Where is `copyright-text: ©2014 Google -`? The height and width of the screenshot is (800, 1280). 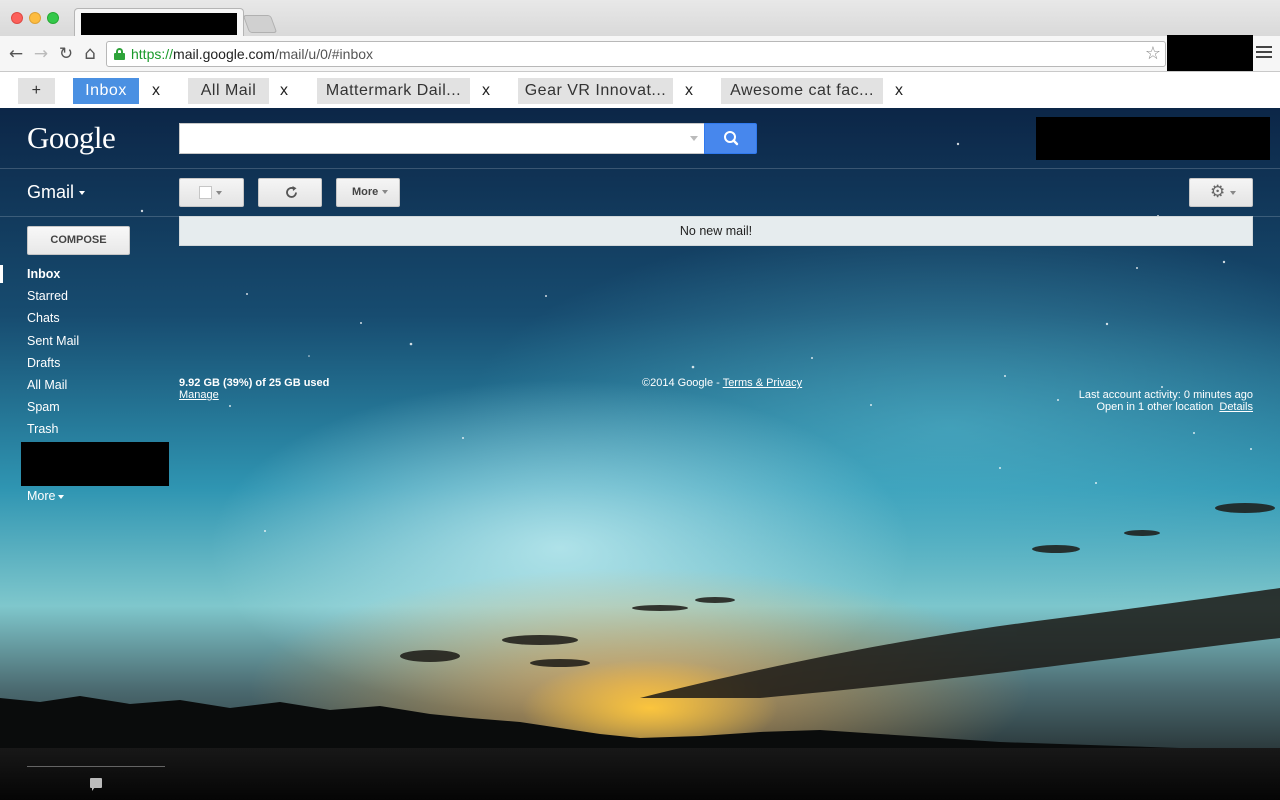
copyright-text: ©2014 Google - is located at coordinates (682, 383).